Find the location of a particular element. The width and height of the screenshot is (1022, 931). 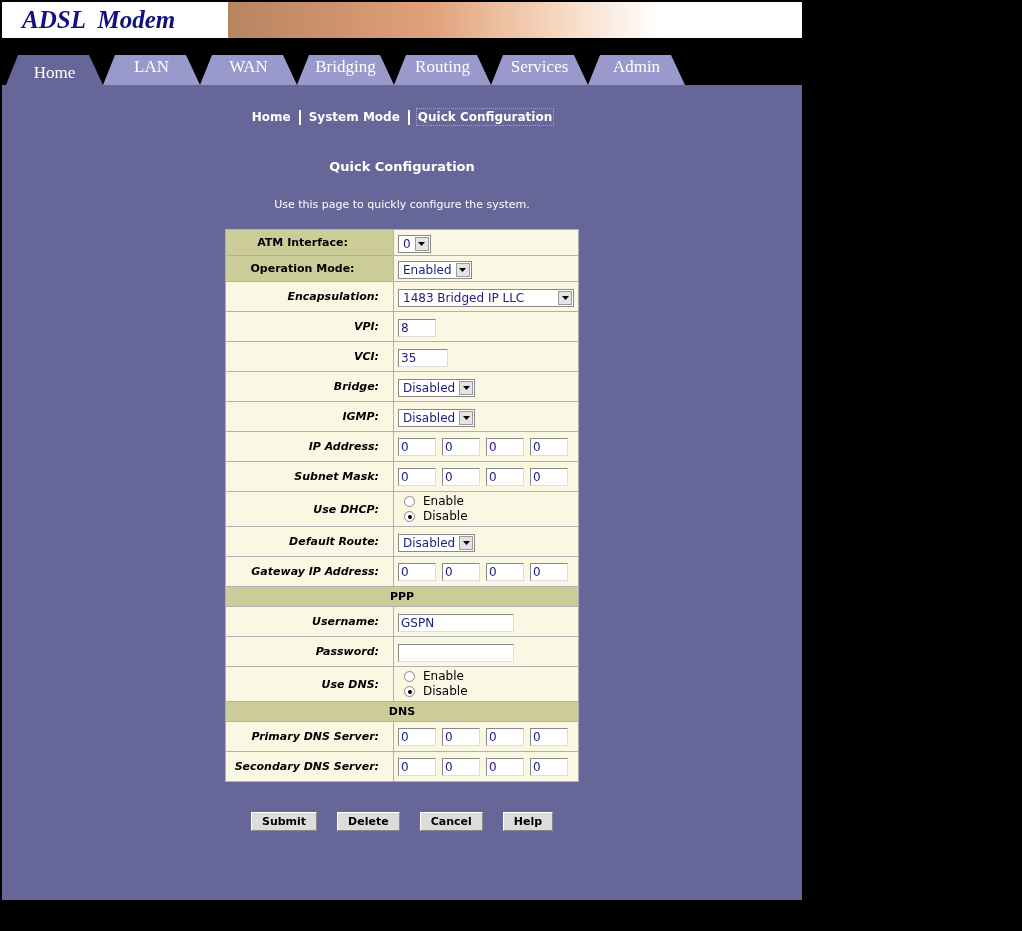

form-button: Help is located at coordinates (528, 821).